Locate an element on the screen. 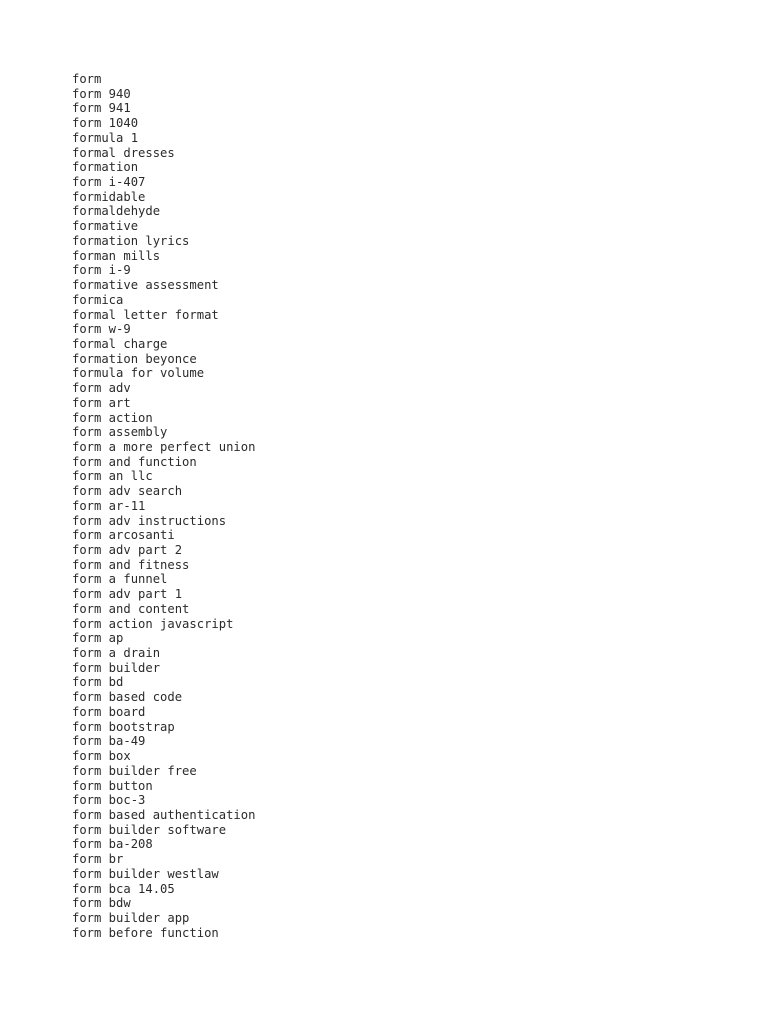 The height and width of the screenshot is (1024, 768). list-item: forman mills is located at coordinates (116, 255).